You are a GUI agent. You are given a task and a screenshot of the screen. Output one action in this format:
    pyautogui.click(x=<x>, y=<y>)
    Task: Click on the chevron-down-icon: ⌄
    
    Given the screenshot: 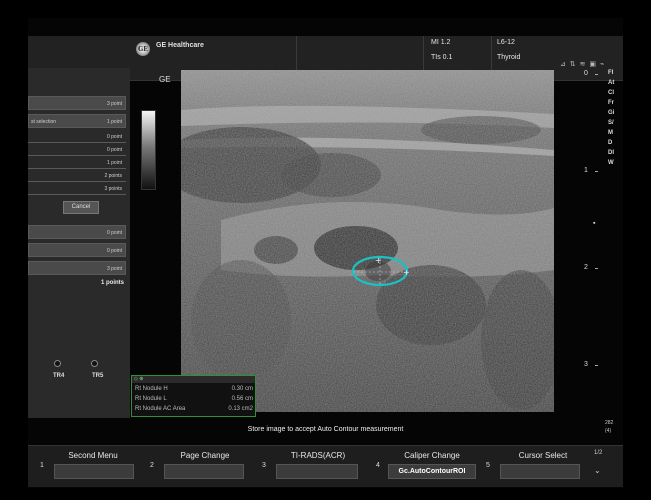 What is the action you would take?
    pyautogui.click(x=597, y=470)
    